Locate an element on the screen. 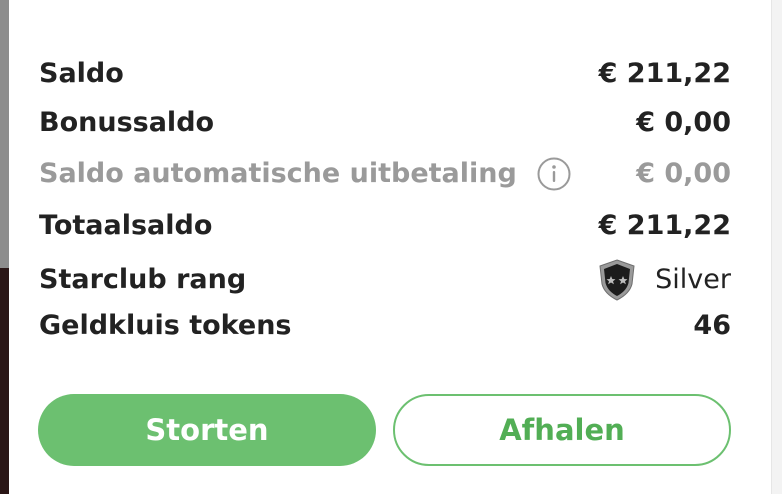 This screenshot has height=494, width=782. withdraw-button: Afhalen is located at coordinates (562, 430).